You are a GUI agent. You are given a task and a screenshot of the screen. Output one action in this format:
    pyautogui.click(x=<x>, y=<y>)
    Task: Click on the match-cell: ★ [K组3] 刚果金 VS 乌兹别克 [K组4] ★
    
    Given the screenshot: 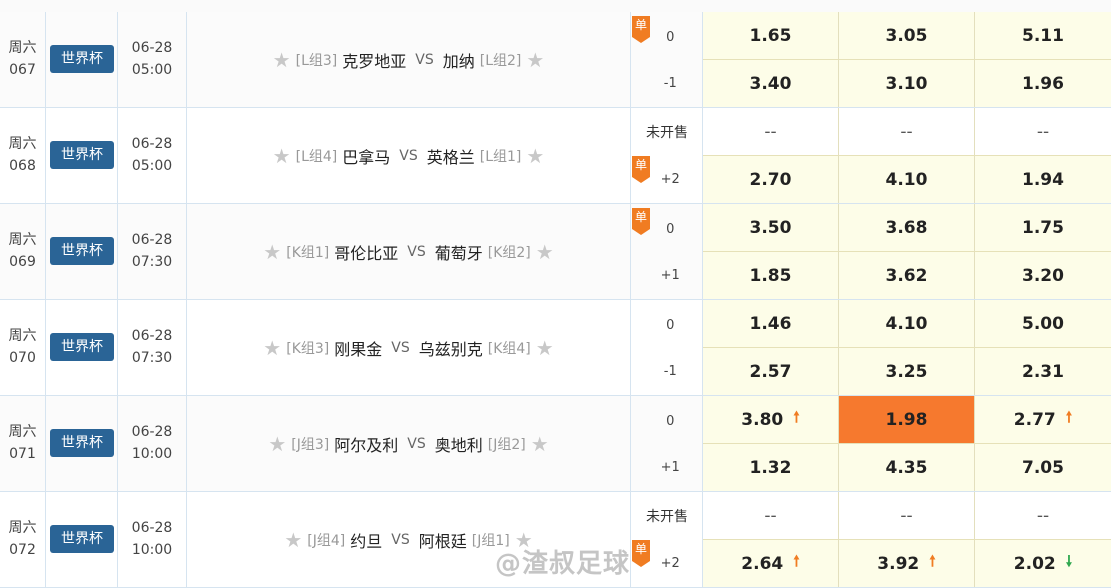 What is the action you would take?
    pyautogui.click(x=409, y=347)
    